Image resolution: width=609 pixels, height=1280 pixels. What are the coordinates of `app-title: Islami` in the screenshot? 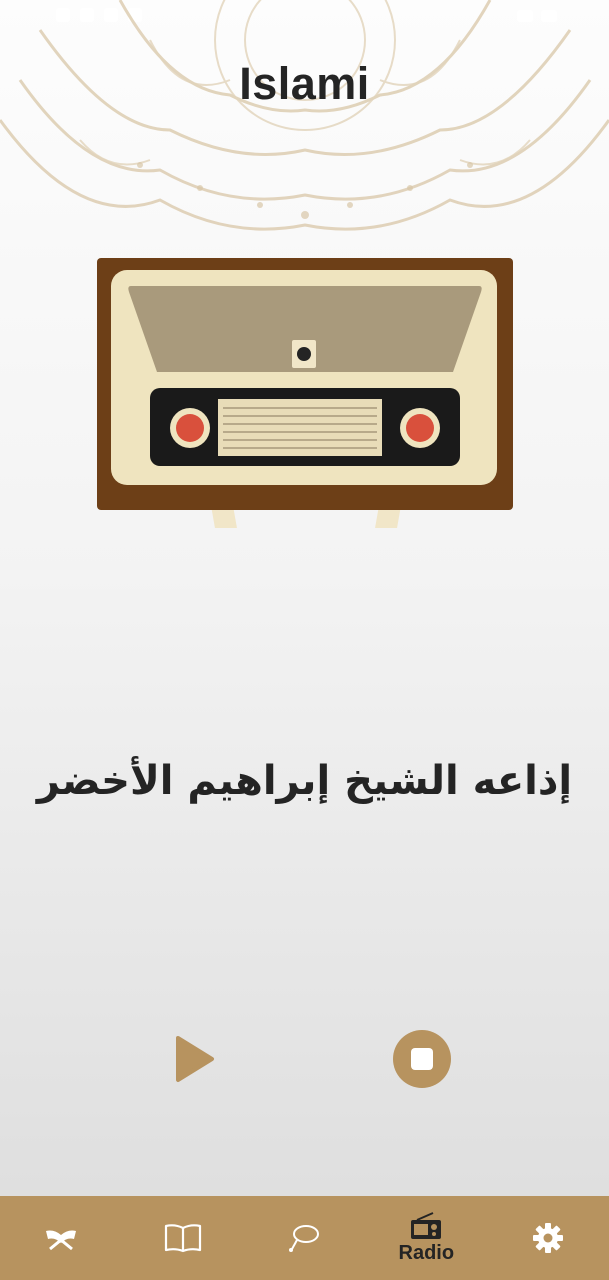 It's located at (304, 83).